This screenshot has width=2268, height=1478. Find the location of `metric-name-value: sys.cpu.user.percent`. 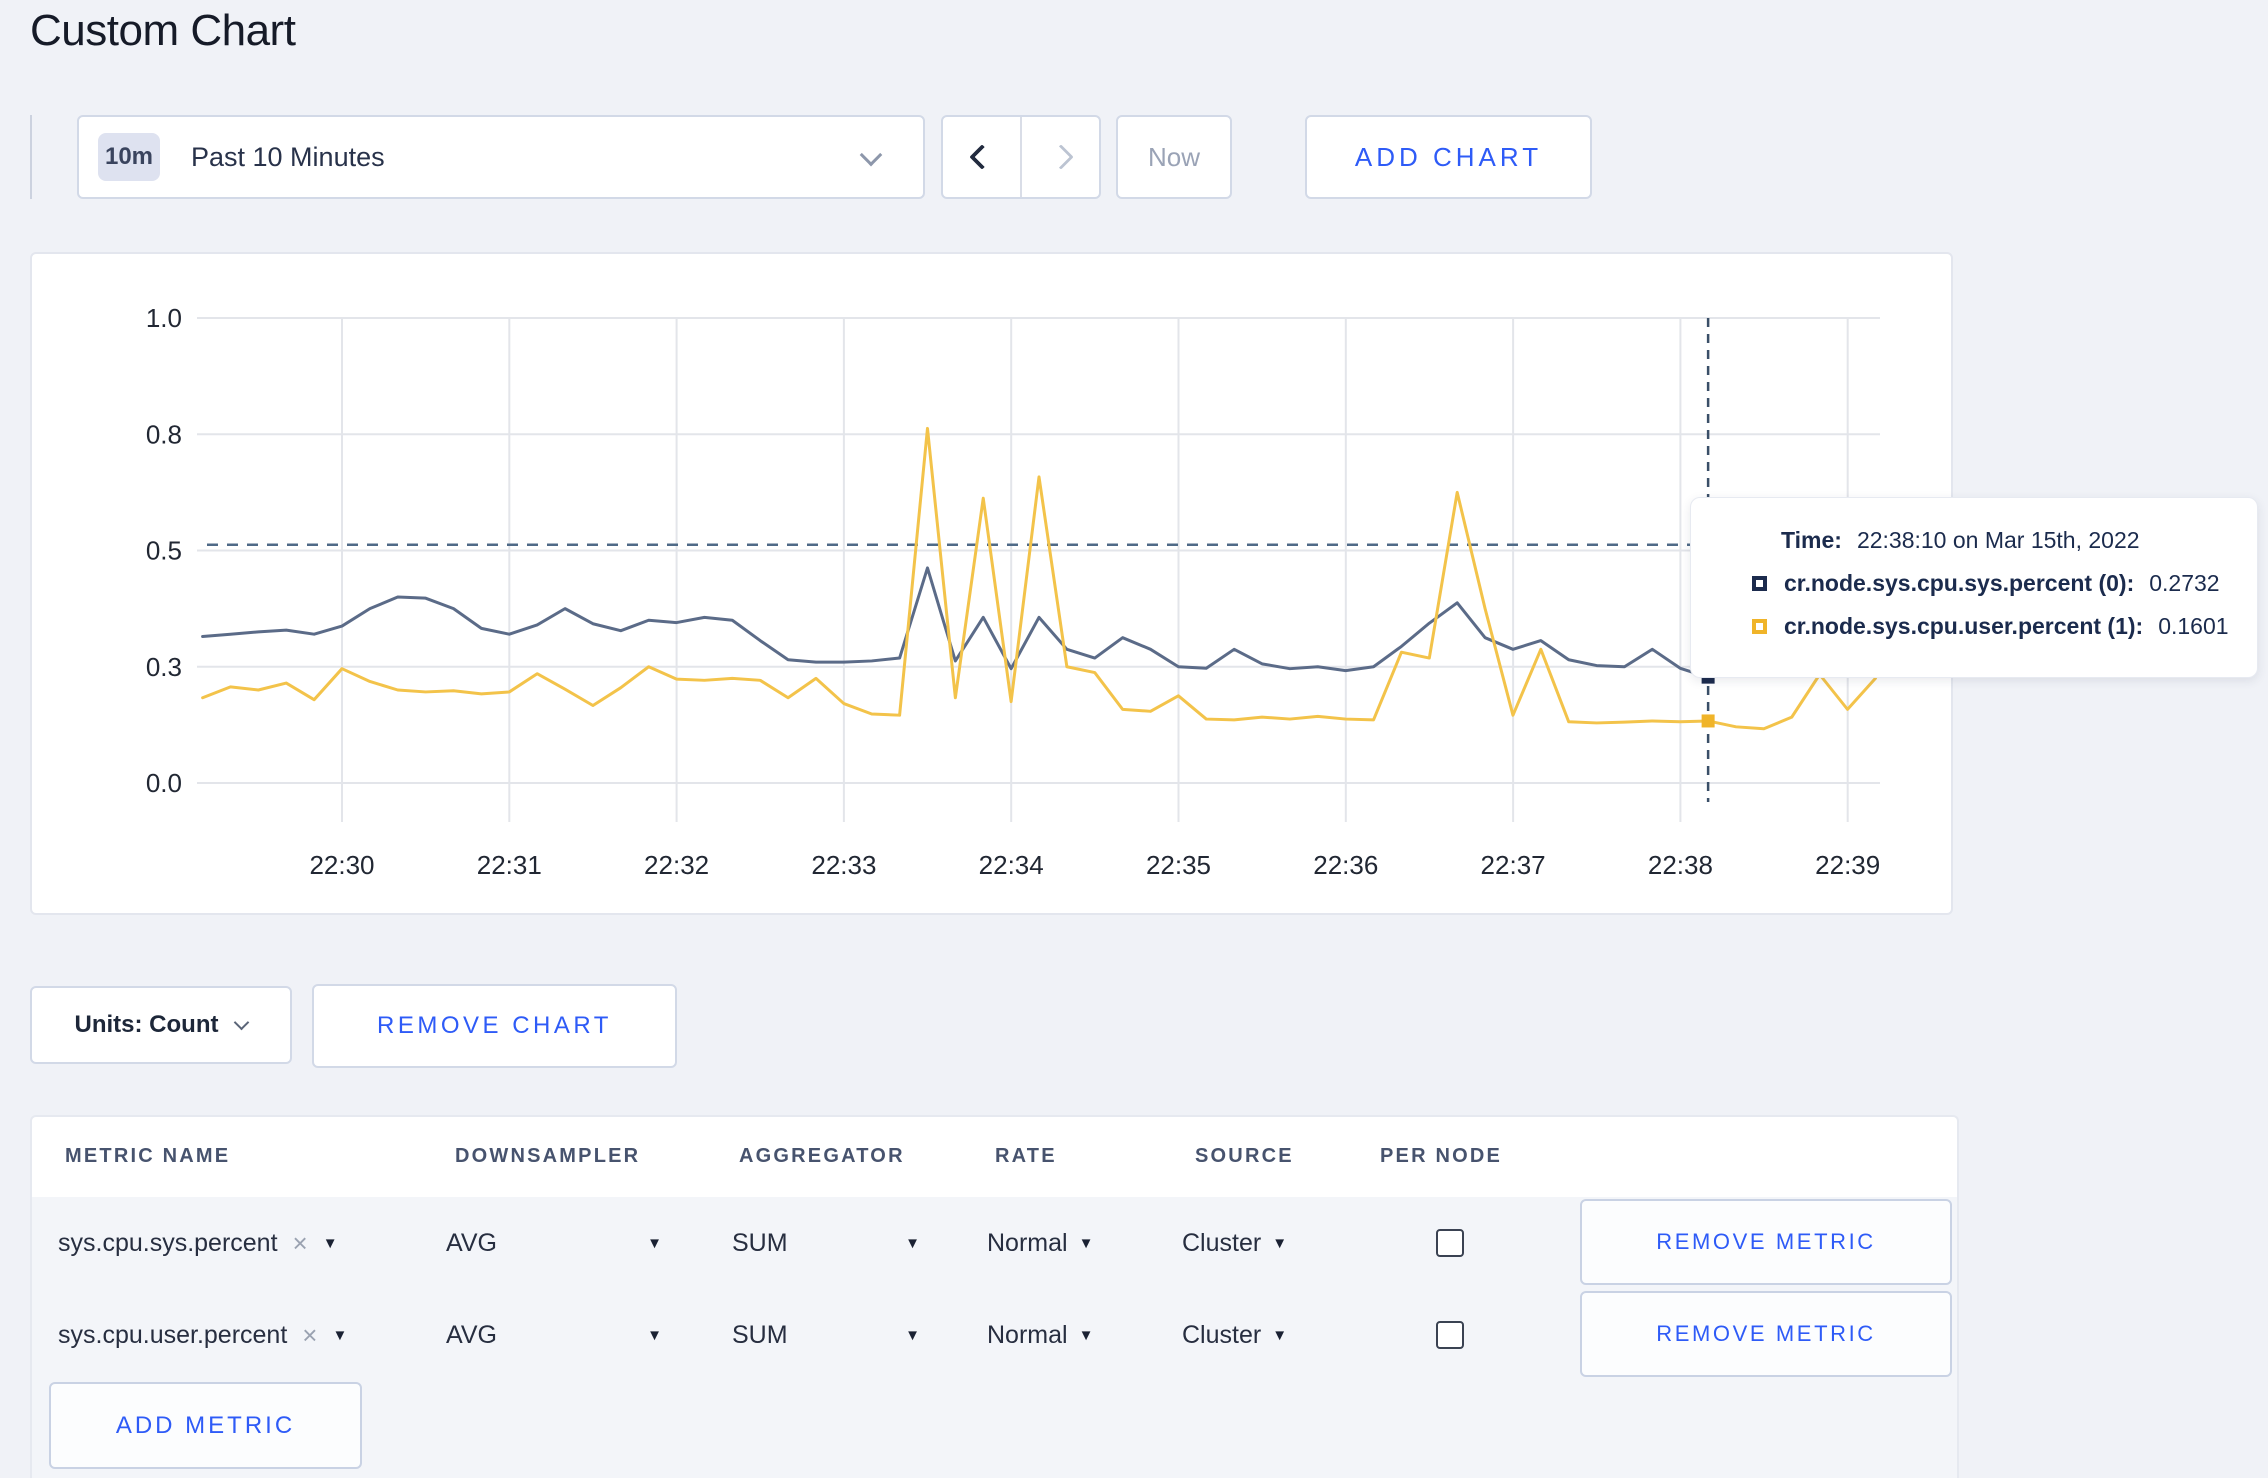

metric-name-value: sys.cpu.user.percent is located at coordinates (173, 1334).